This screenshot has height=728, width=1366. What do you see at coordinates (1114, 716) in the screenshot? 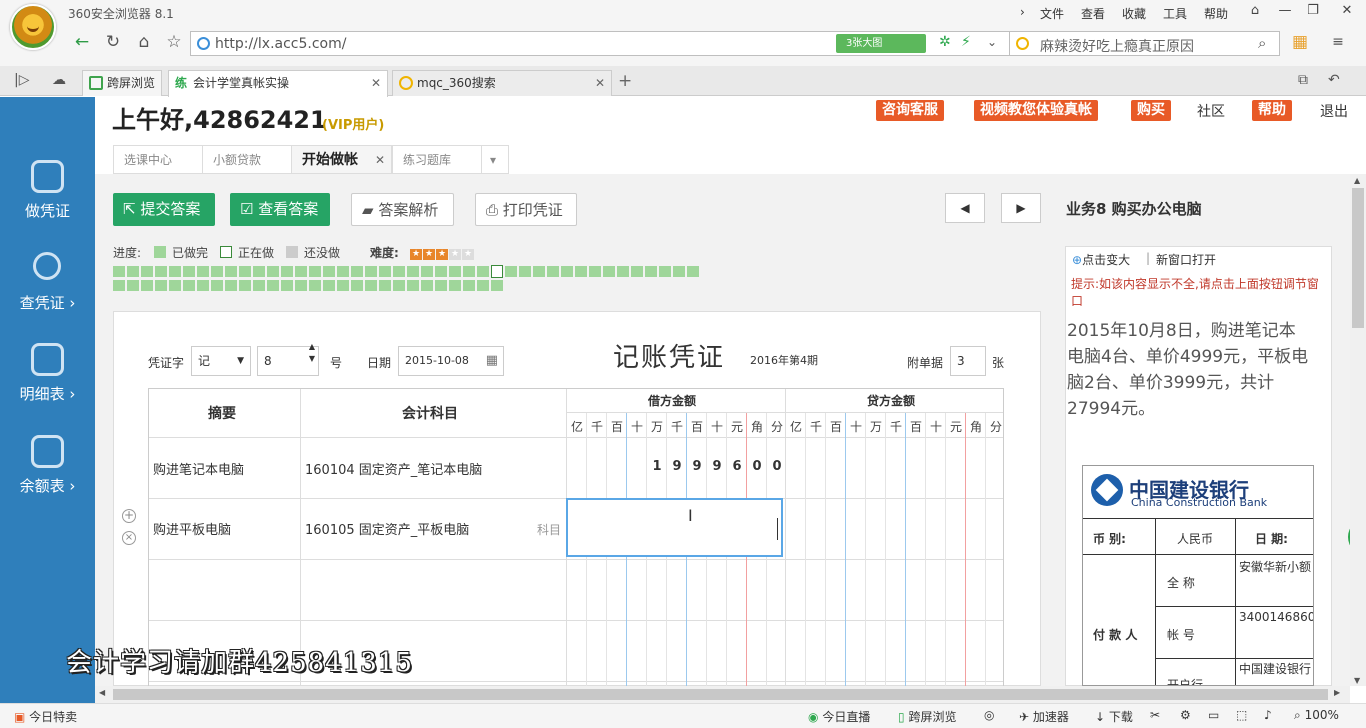
I see `download-link: ↓ 下载` at bounding box center [1114, 716].